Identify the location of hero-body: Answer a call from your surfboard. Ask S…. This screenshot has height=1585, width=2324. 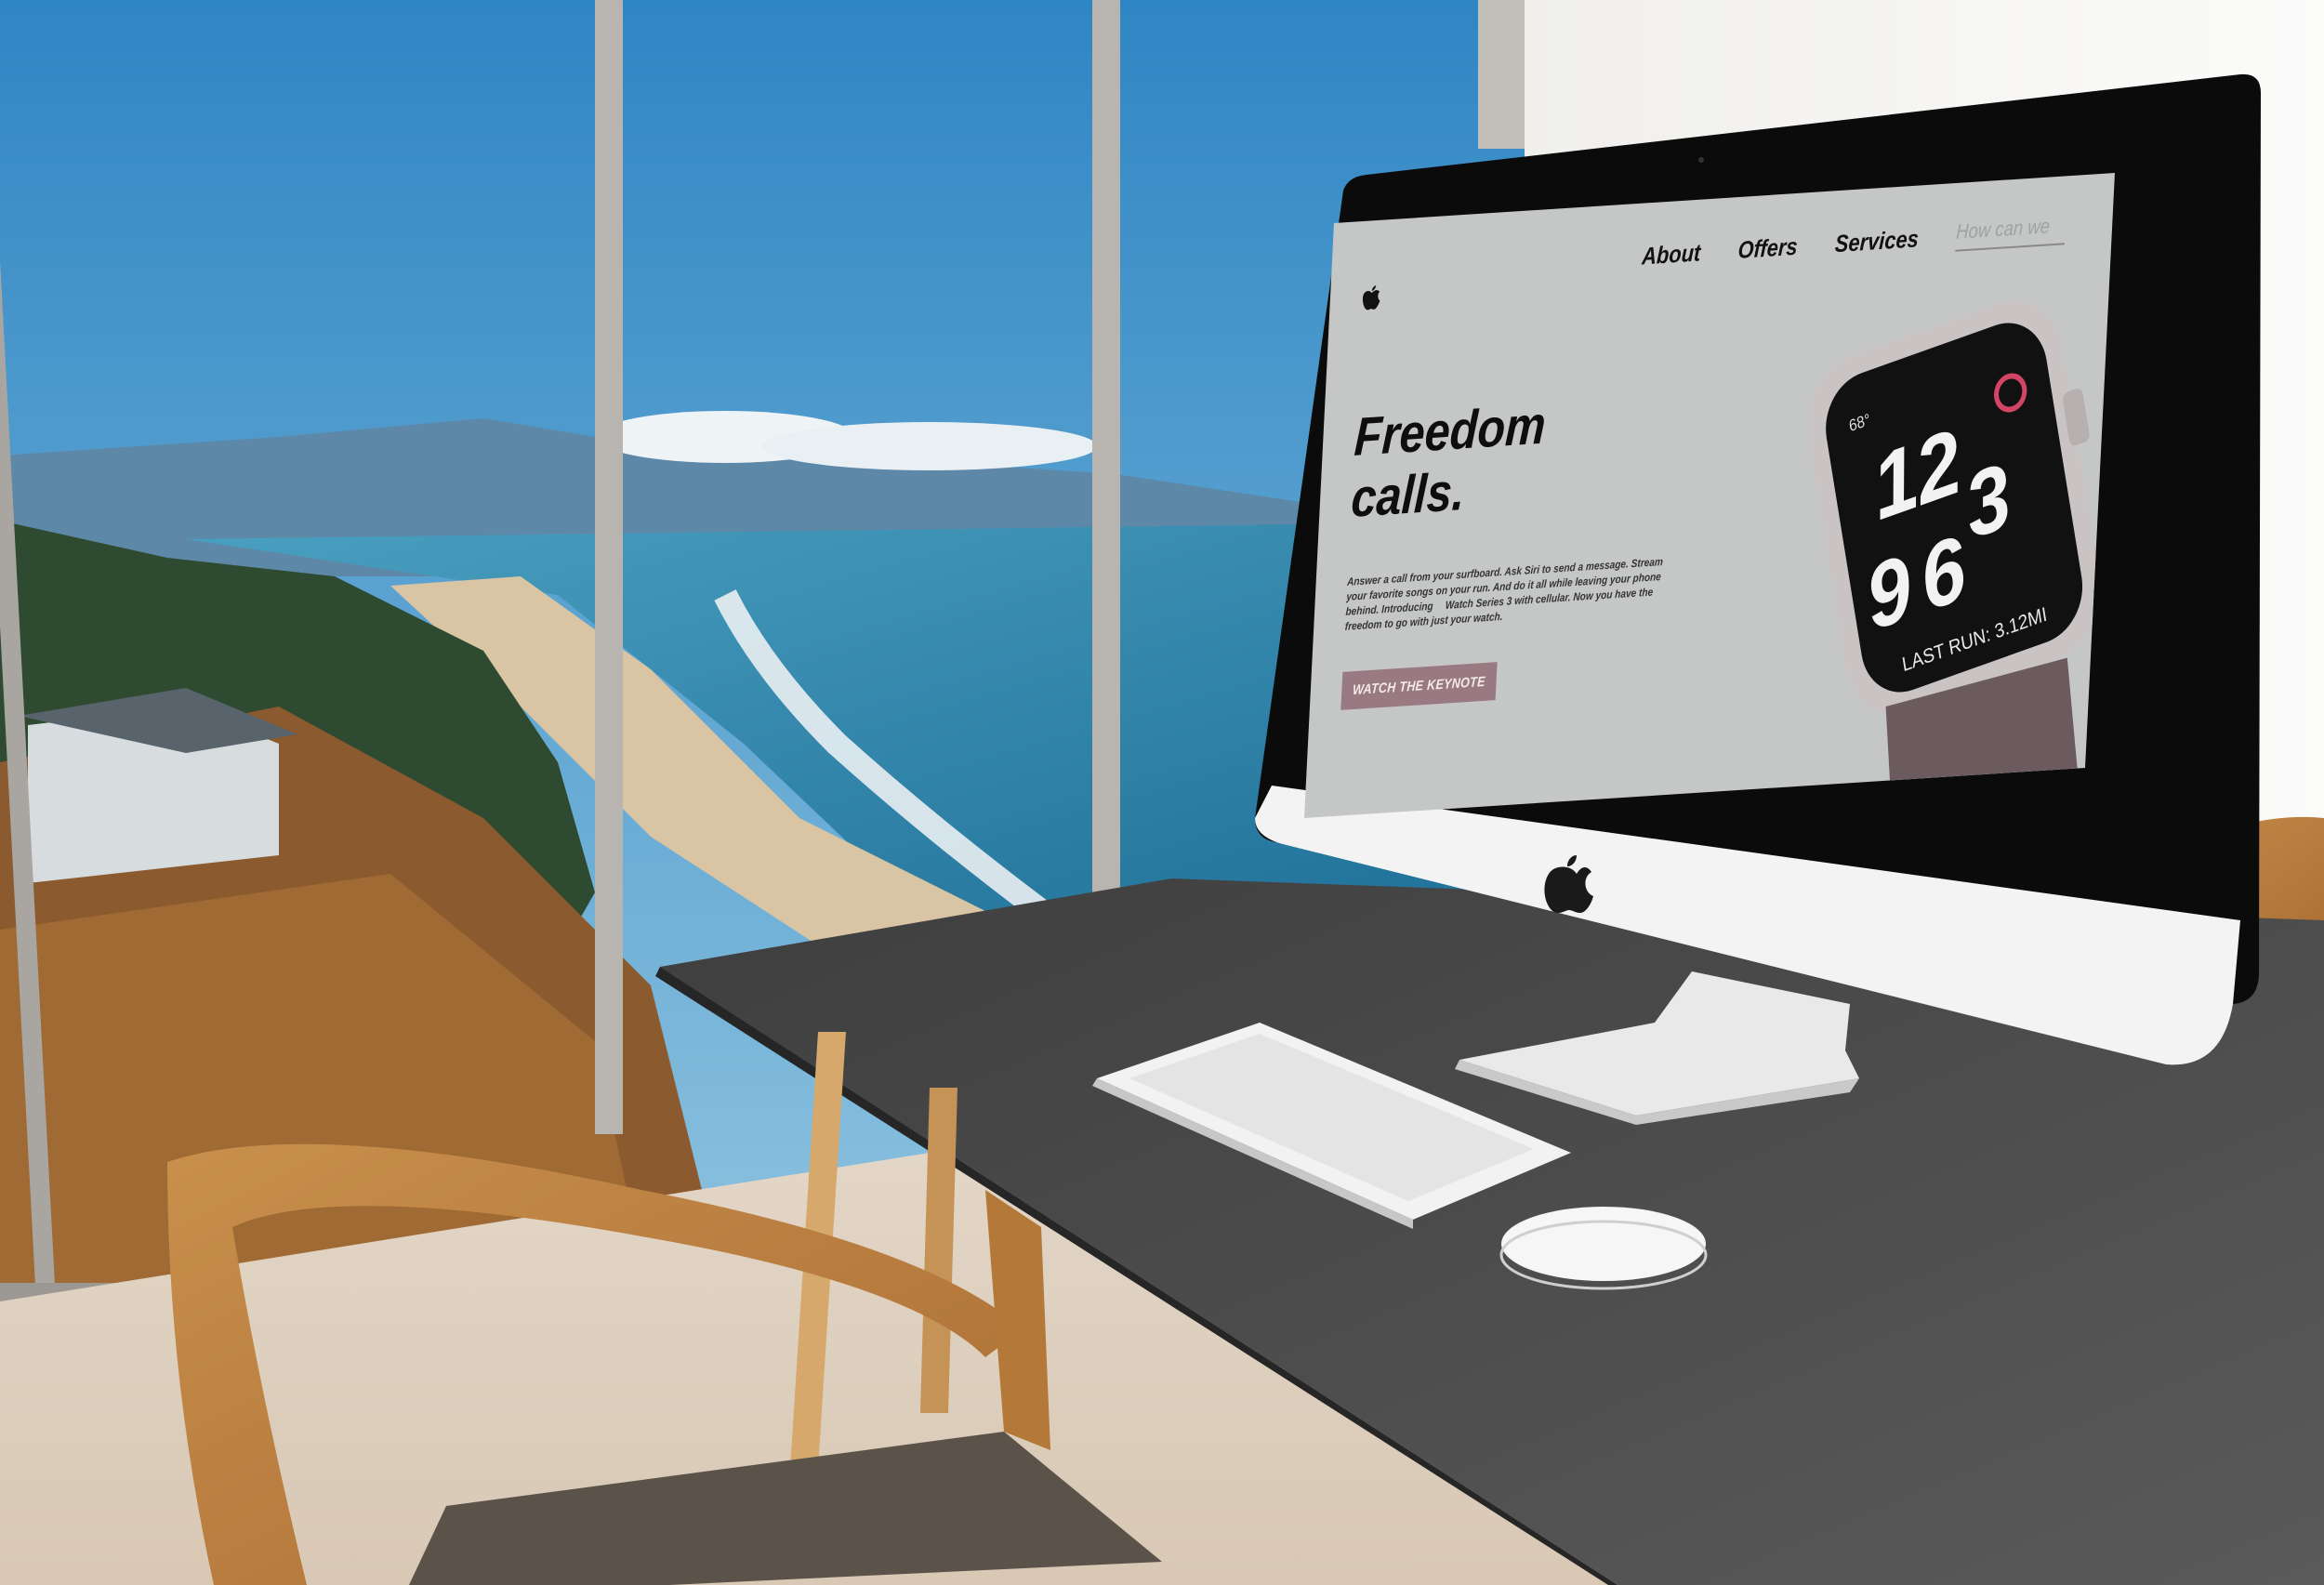
(1504, 594).